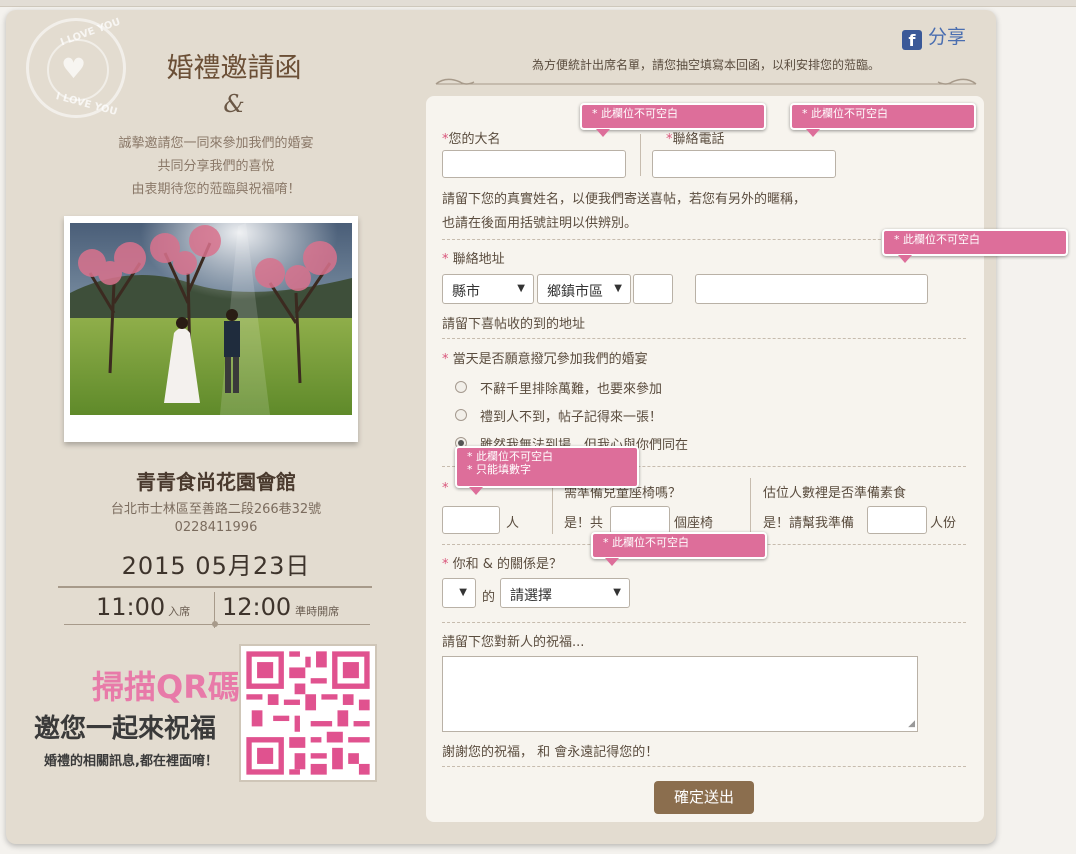 This screenshot has height=854, width=1076. What do you see at coordinates (565, 593) in the screenshot?
I see `relation-select: 請選擇 ▼` at bounding box center [565, 593].